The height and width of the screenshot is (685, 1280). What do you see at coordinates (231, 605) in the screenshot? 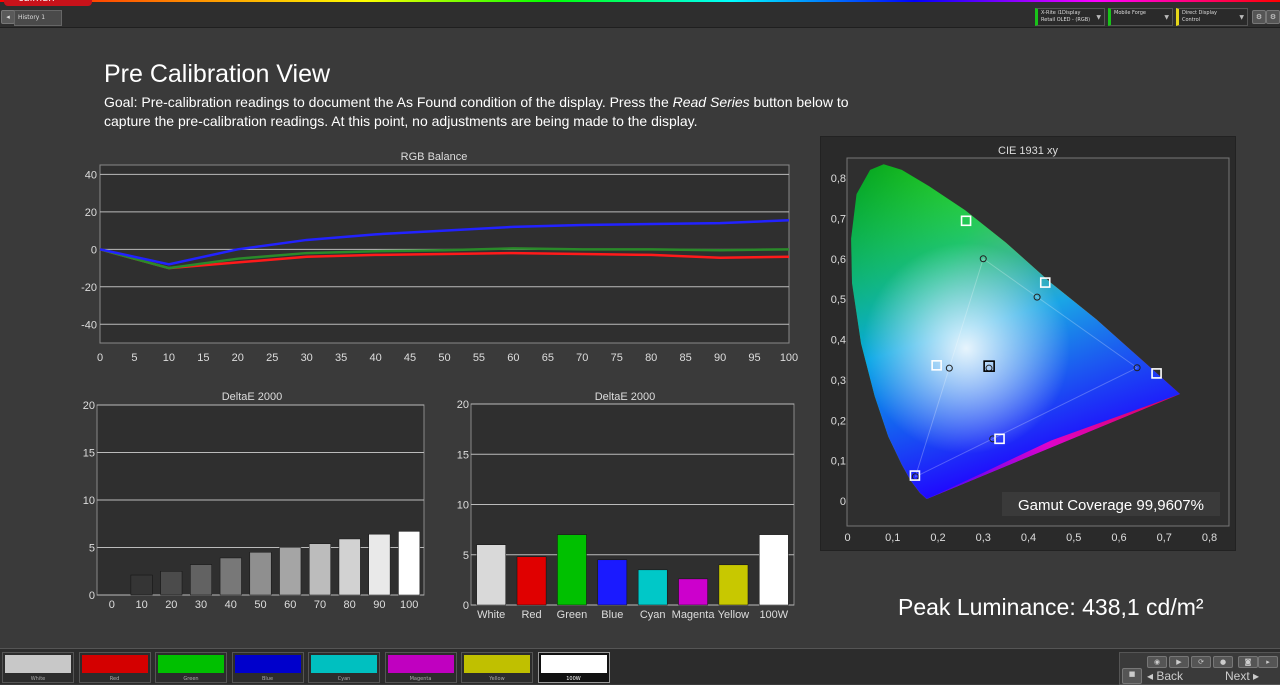
I see `deltae-gray-x-tick: 40` at bounding box center [231, 605].